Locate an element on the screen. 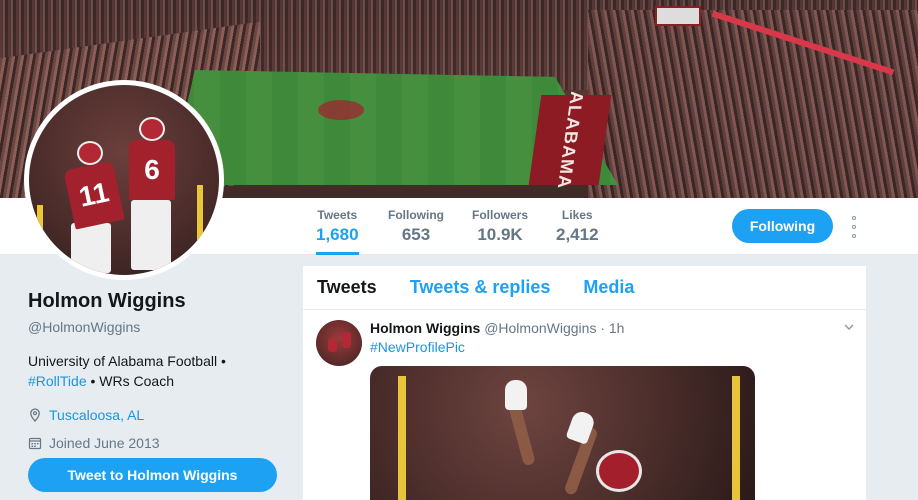 The height and width of the screenshot is (500, 918). stat-followers: Followers 10.9K is located at coordinates (500, 226).